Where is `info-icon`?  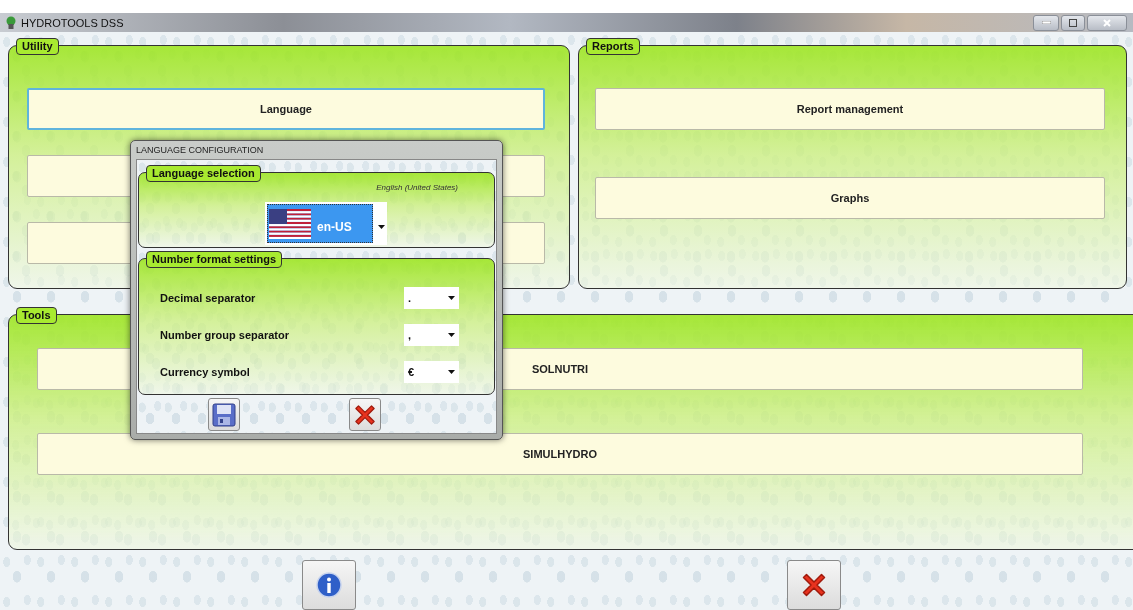
info-icon is located at coordinates (329, 585).